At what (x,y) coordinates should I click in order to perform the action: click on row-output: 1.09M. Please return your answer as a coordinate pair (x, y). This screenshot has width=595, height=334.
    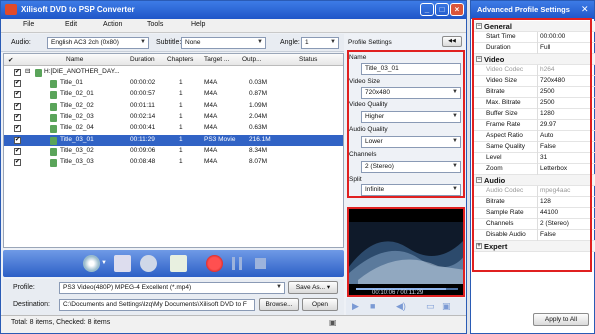
    Looking at the image, I should click on (258, 105).